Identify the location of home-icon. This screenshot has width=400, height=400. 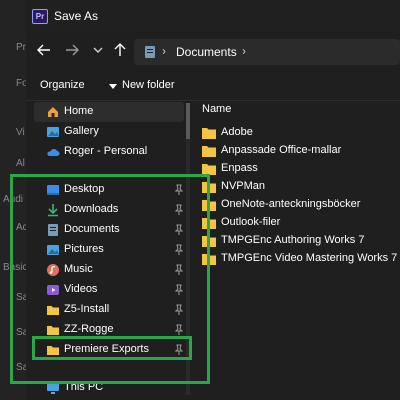
(53, 112).